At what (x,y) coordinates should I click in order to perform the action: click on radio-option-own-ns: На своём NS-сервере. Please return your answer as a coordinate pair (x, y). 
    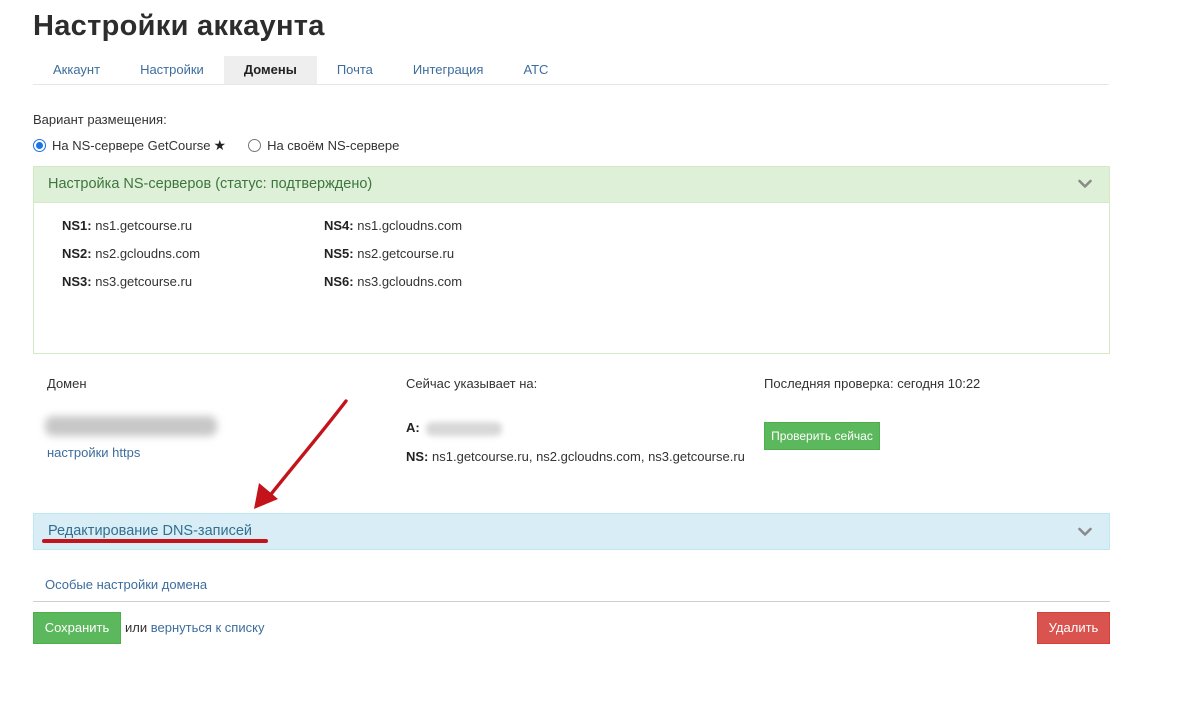
    Looking at the image, I should click on (323, 145).